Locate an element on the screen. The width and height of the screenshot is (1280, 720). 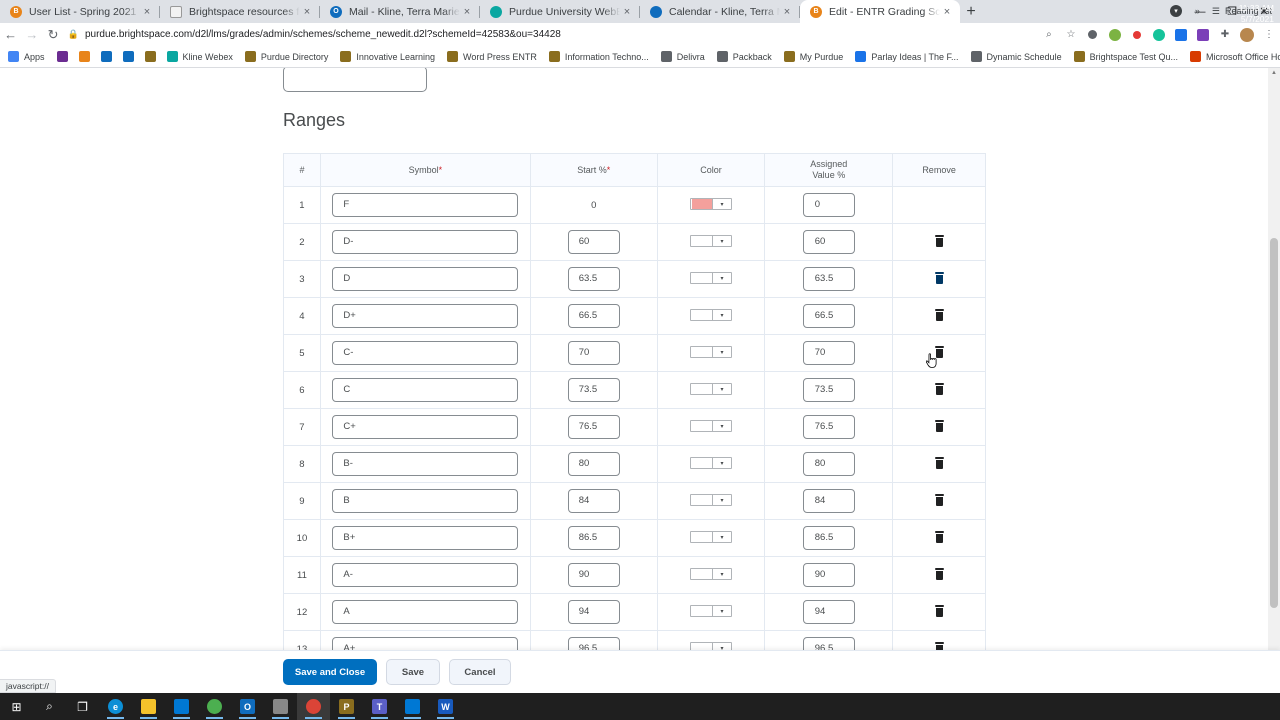
symbol-input: A+ is located at coordinates (425, 643).